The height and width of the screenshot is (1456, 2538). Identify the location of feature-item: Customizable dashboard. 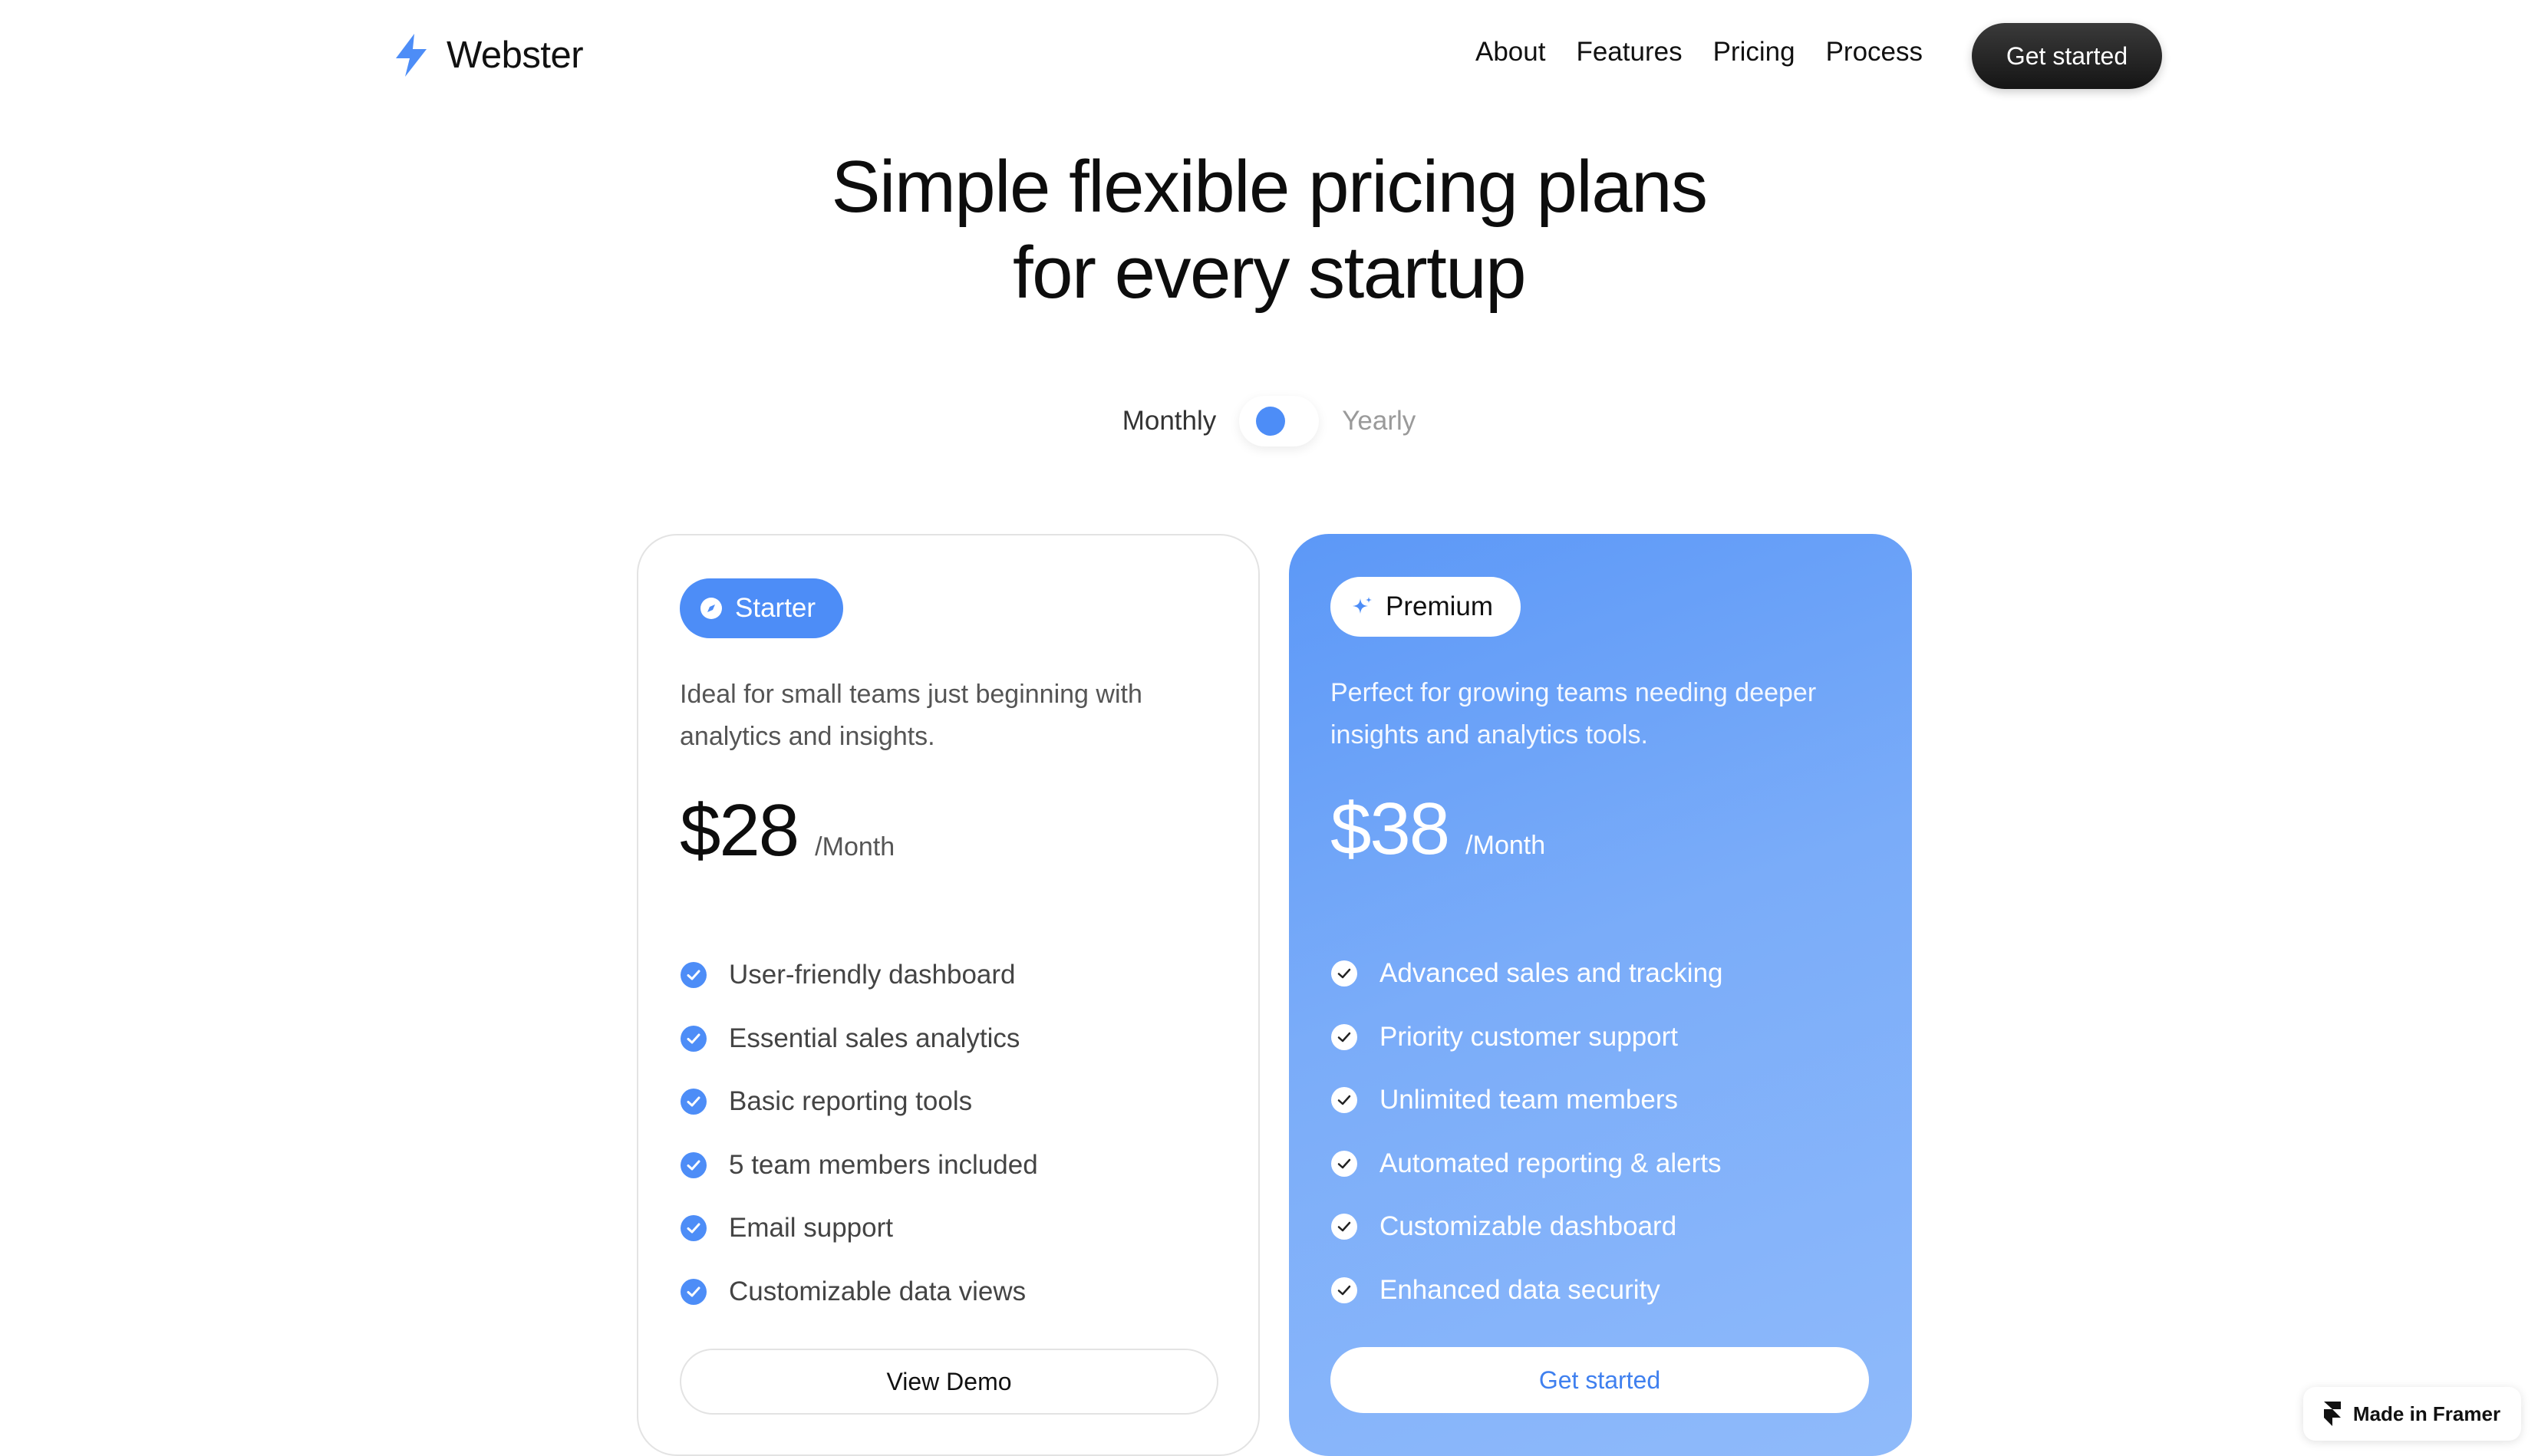
(1527, 1227).